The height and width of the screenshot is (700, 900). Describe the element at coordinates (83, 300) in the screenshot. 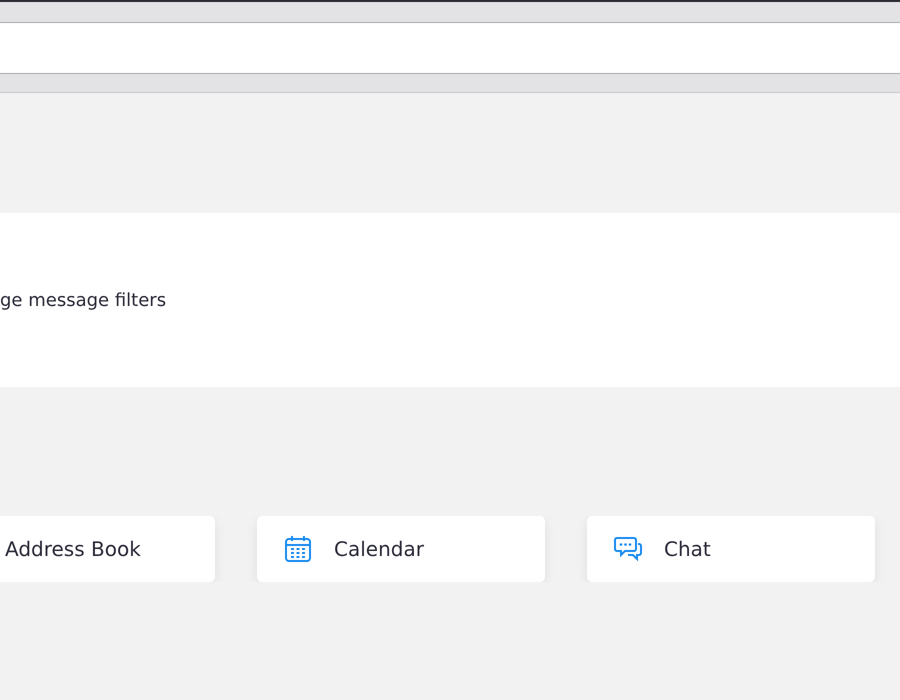

I see `panel-text: ge message filters` at that location.